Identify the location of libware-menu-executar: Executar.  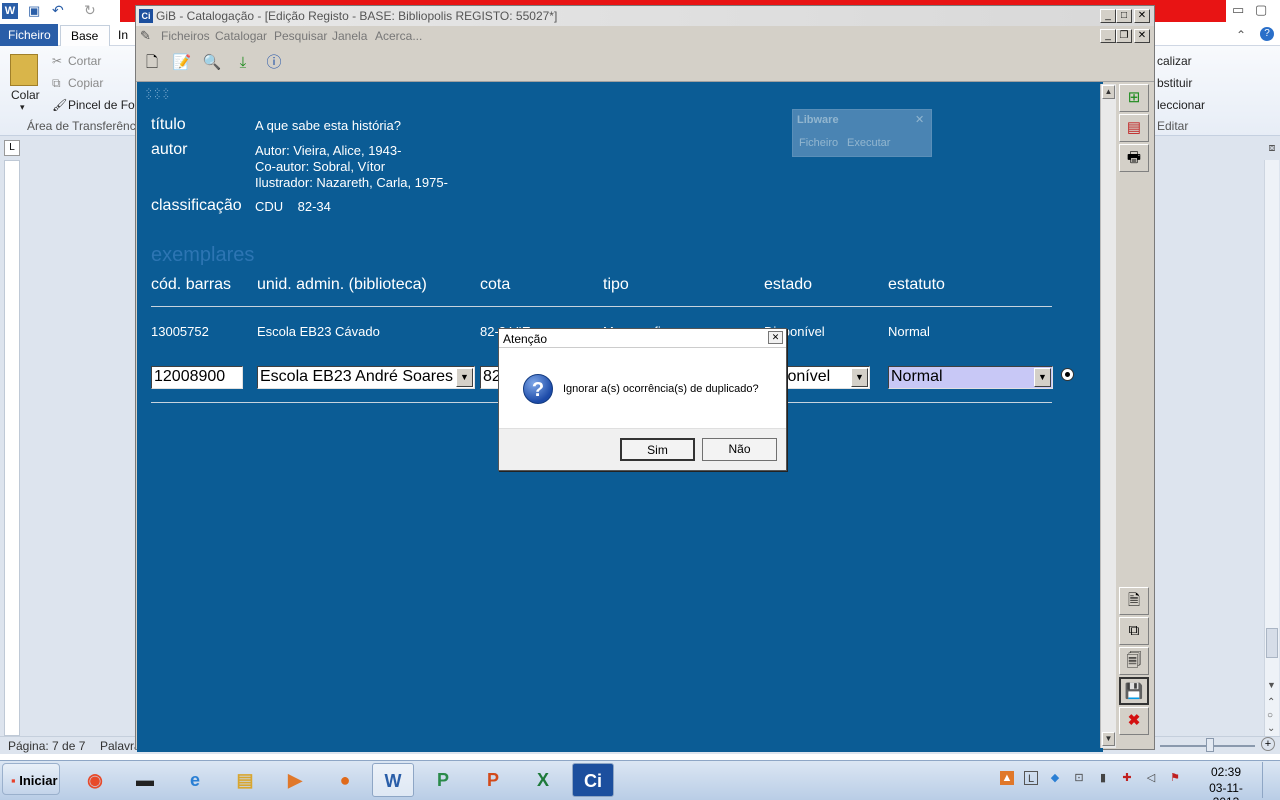
(868, 143).